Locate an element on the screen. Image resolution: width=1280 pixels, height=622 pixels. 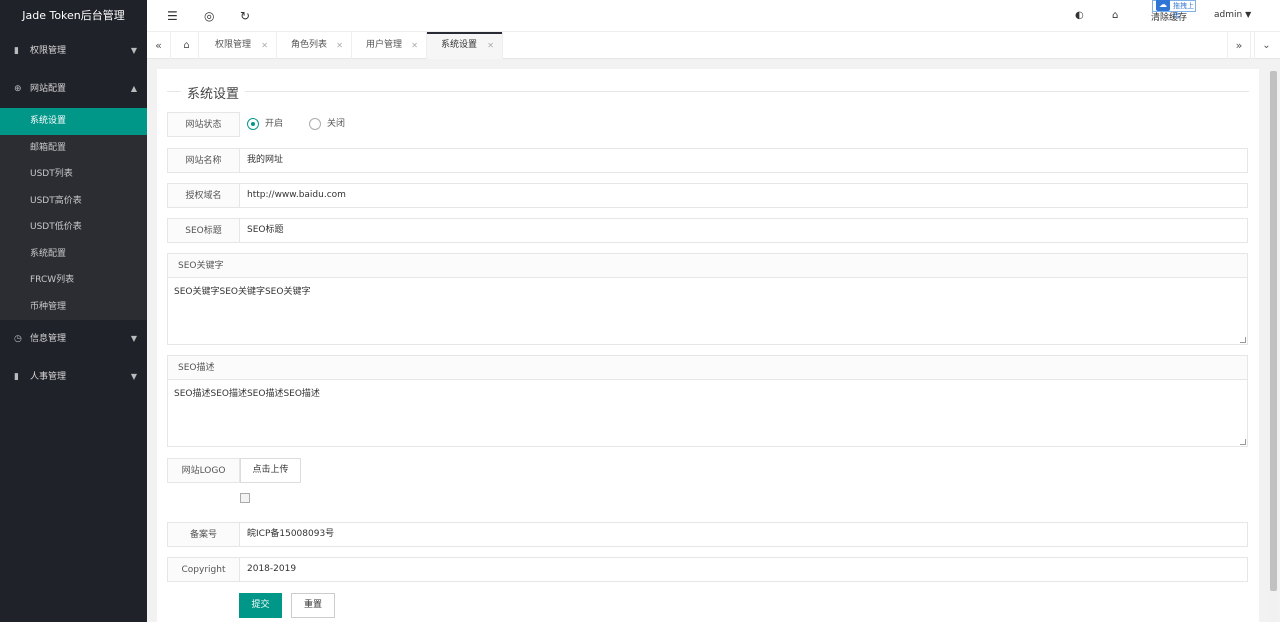
menu-toggle-icon: ☰ is located at coordinates (172, 16).